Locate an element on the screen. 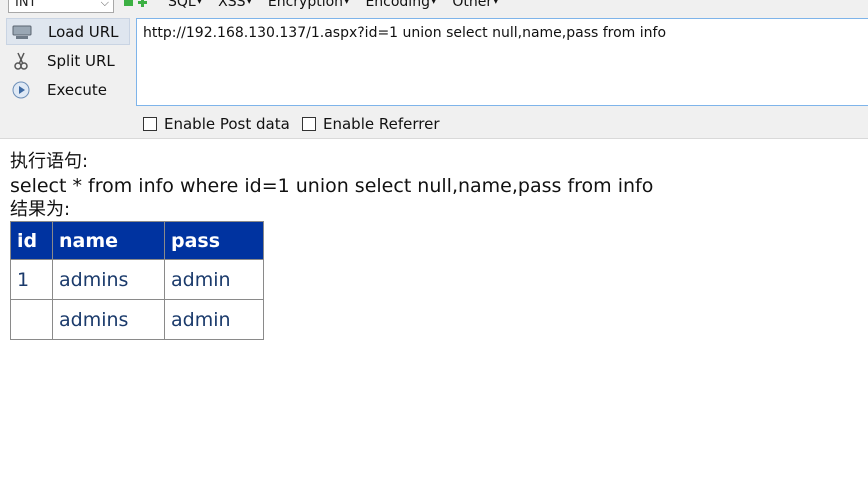  referrer-toggle: Enable Referrer is located at coordinates (370, 124).